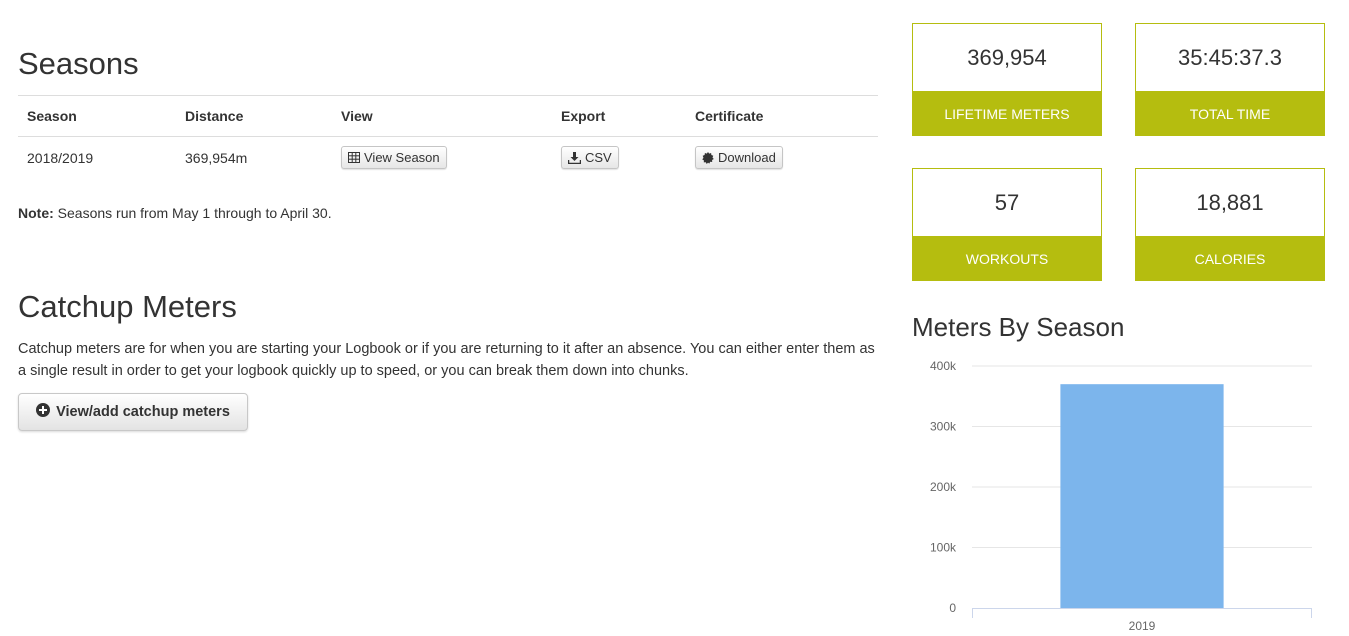 This screenshot has width=1349, height=636. I want to click on column-header-season: Season, so click(97, 116).